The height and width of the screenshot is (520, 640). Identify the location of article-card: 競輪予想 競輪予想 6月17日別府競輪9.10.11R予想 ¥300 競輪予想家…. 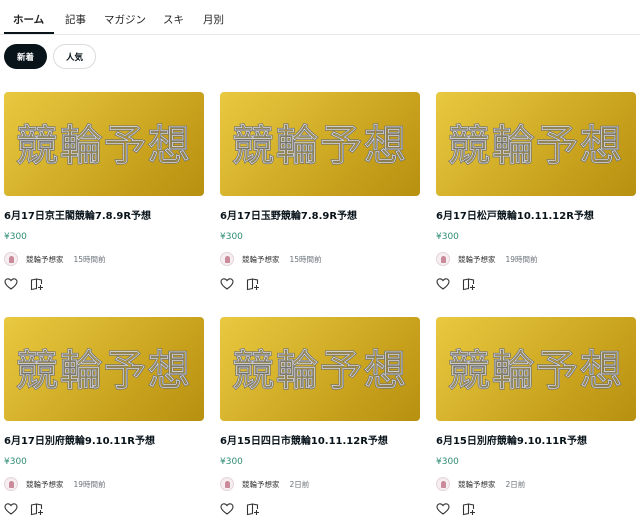
(104, 417).